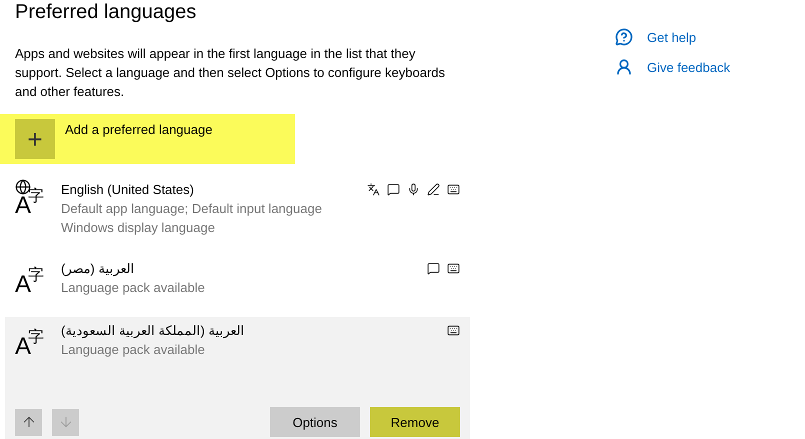  I want to click on description-text: Apps and websites will appear in the first language in the list that they support. Select a language and then select Options to configure keyboards and other features., so click(230, 73).